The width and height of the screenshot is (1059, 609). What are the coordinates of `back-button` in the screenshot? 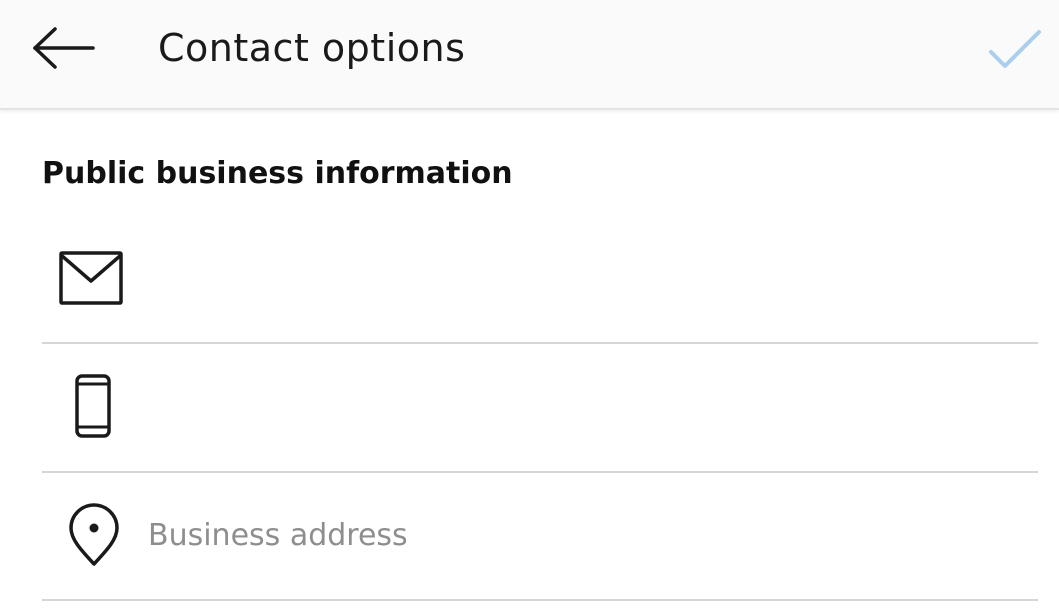 It's located at (64, 48).